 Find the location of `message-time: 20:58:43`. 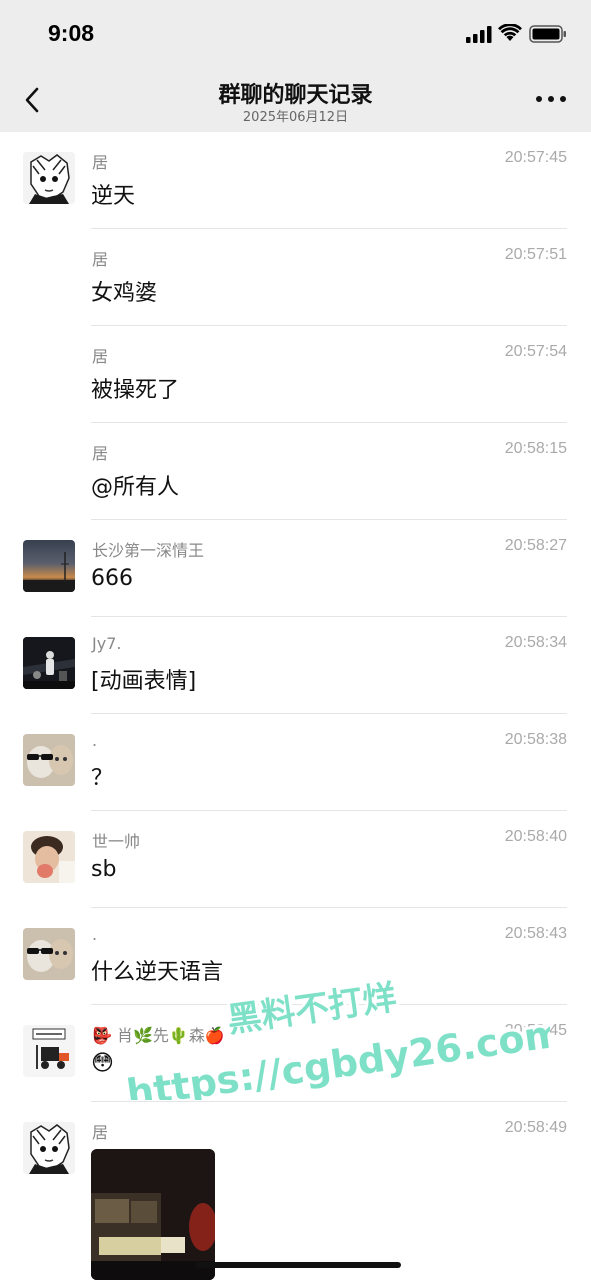

message-time: 20:58:43 is located at coordinates (535, 933).